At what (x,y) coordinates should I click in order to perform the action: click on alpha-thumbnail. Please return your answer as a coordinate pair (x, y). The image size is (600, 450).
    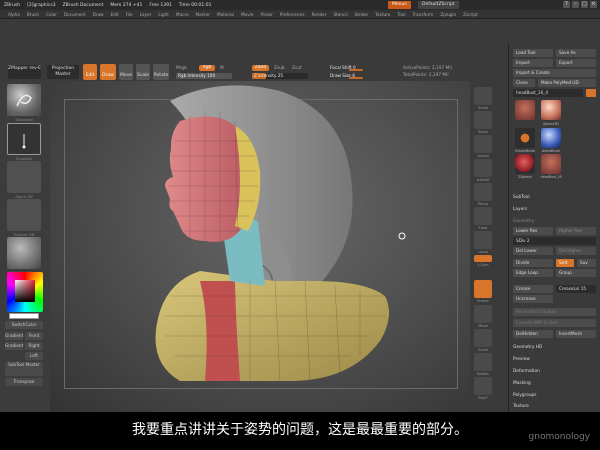
    Looking at the image, I should click on (24, 177).